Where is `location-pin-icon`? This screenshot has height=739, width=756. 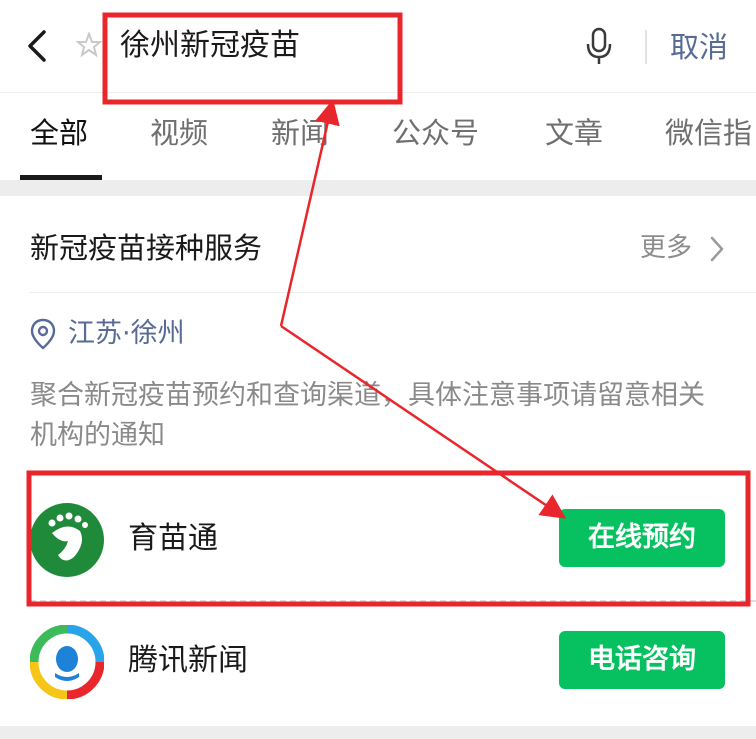 location-pin-icon is located at coordinates (43, 334).